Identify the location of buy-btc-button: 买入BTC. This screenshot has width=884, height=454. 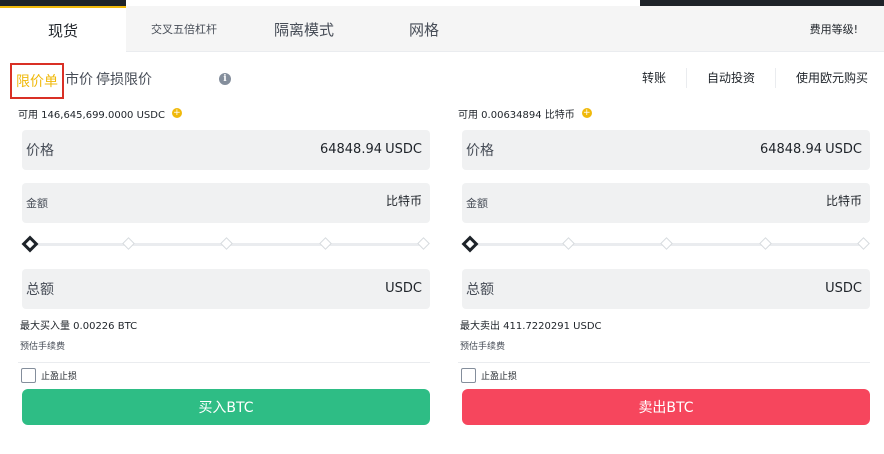
(226, 407).